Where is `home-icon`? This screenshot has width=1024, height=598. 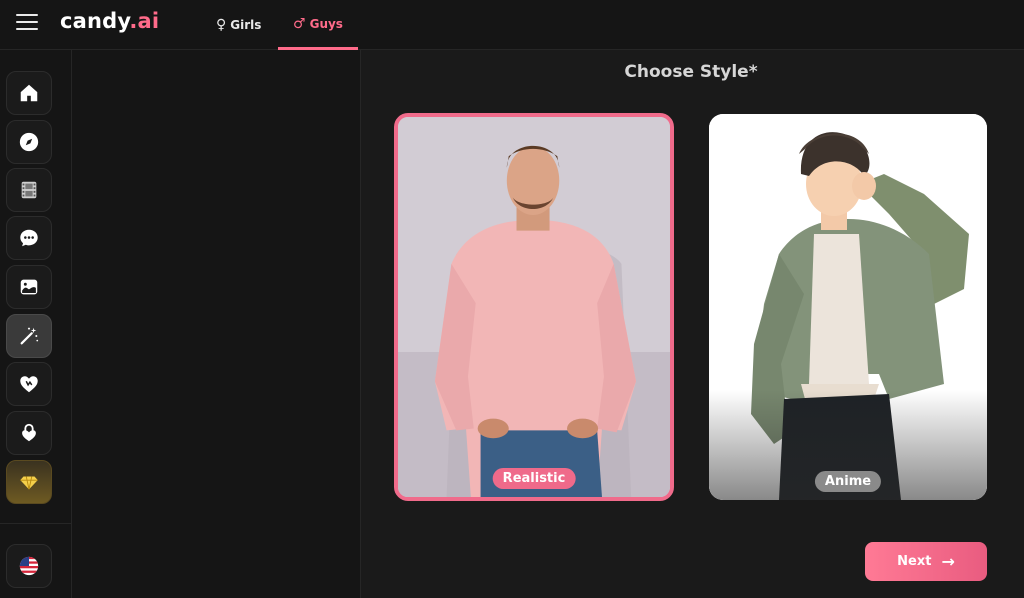
home-icon is located at coordinates (29, 93).